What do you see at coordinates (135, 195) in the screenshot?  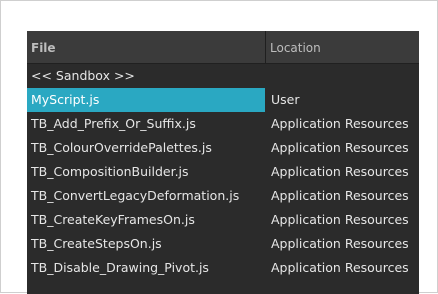 I see `file-cell: TB_ConvertLegacyDeformation.js` at bounding box center [135, 195].